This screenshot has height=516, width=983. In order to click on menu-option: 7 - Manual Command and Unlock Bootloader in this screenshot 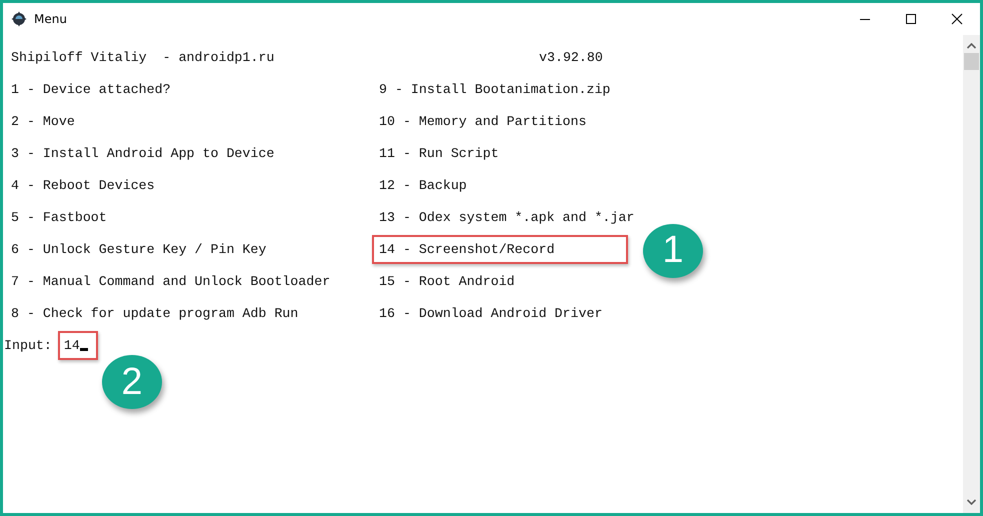, I will do `click(170, 281)`.